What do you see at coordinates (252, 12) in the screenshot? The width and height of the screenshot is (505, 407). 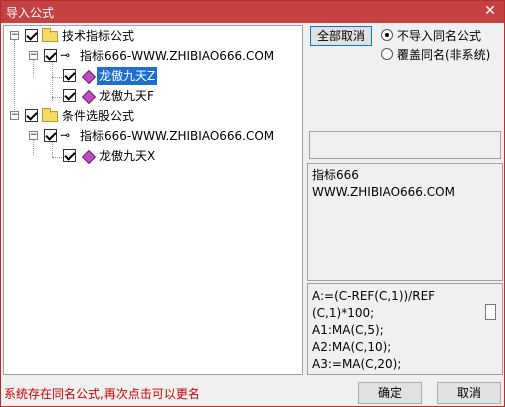 I see `title-bar: 导入公式 ✕` at bounding box center [252, 12].